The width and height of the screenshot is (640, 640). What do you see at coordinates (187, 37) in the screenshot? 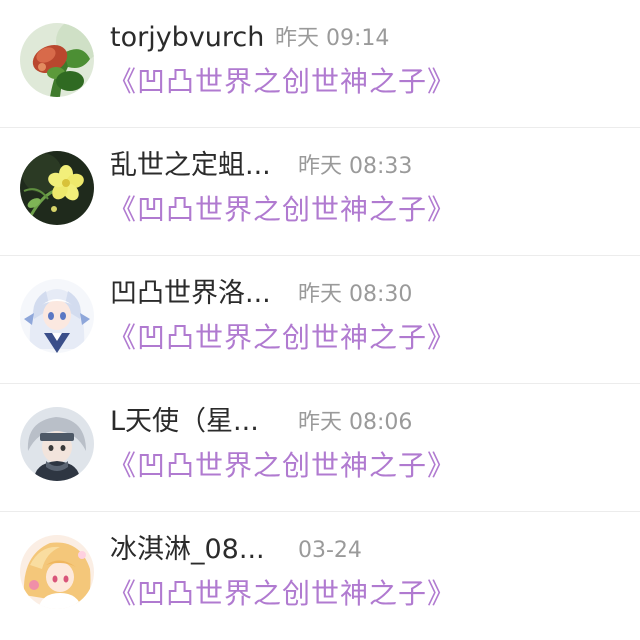
I see `contact-name: torjybvurch` at bounding box center [187, 37].